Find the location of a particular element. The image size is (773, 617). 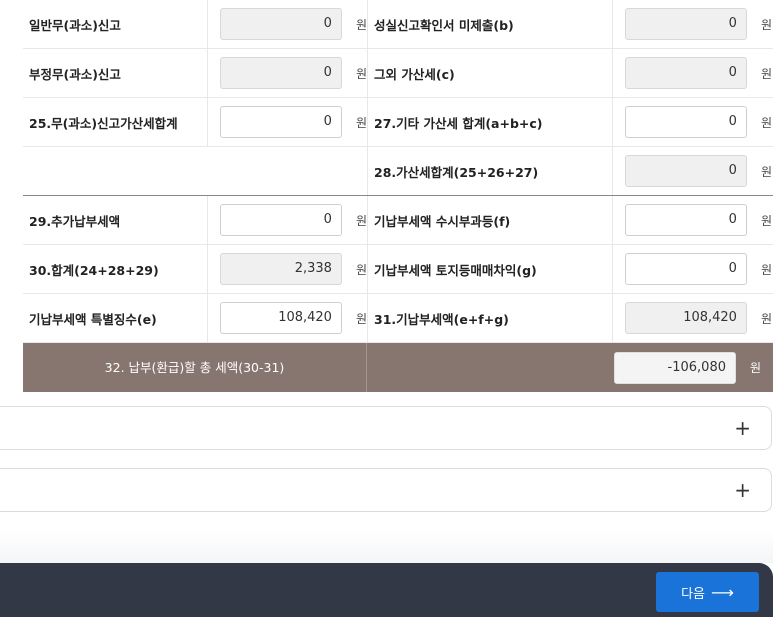

row-label: 기납부세액 특별징수(e) is located at coordinates (93, 319).